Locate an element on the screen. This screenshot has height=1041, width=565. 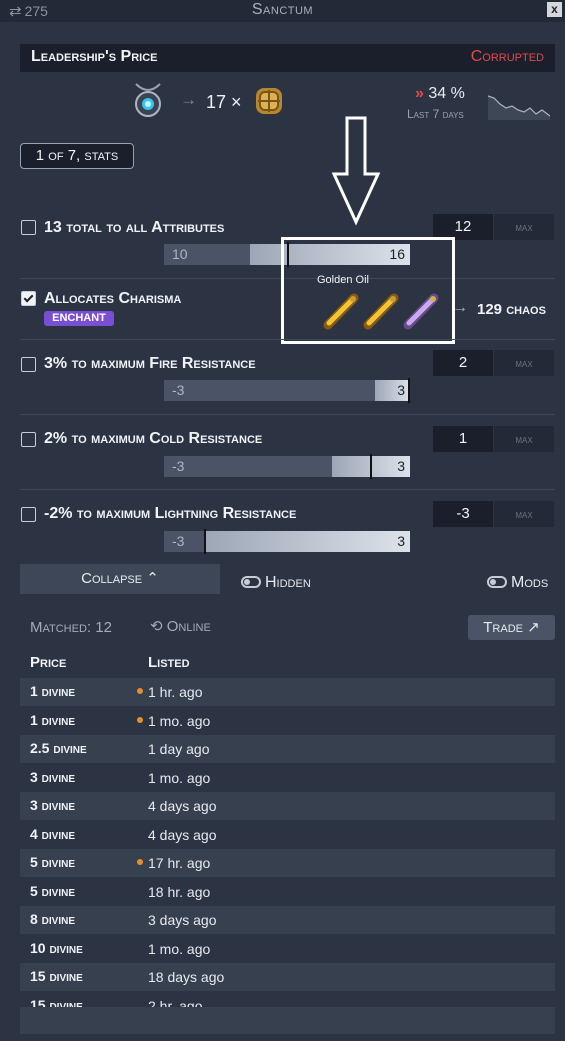
listing-time: 1 hr. ago is located at coordinates (175, 692).